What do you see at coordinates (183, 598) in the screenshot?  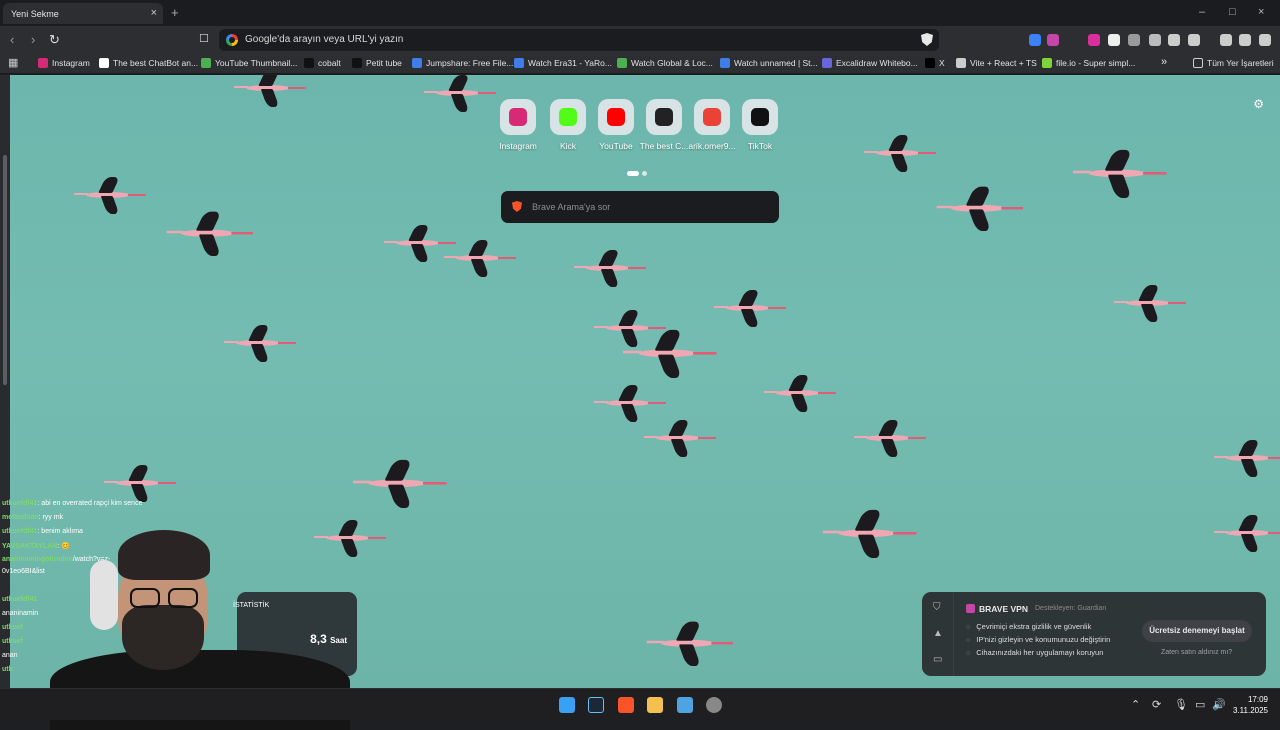 I see `glasses` at bounding box center [183, 598].